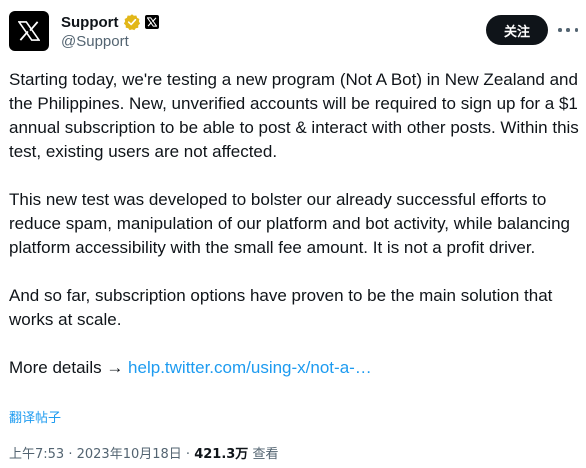 The height and width of the screenshot is (468, 586). I want to click on more-details-text: More details →, so click(69, 367).